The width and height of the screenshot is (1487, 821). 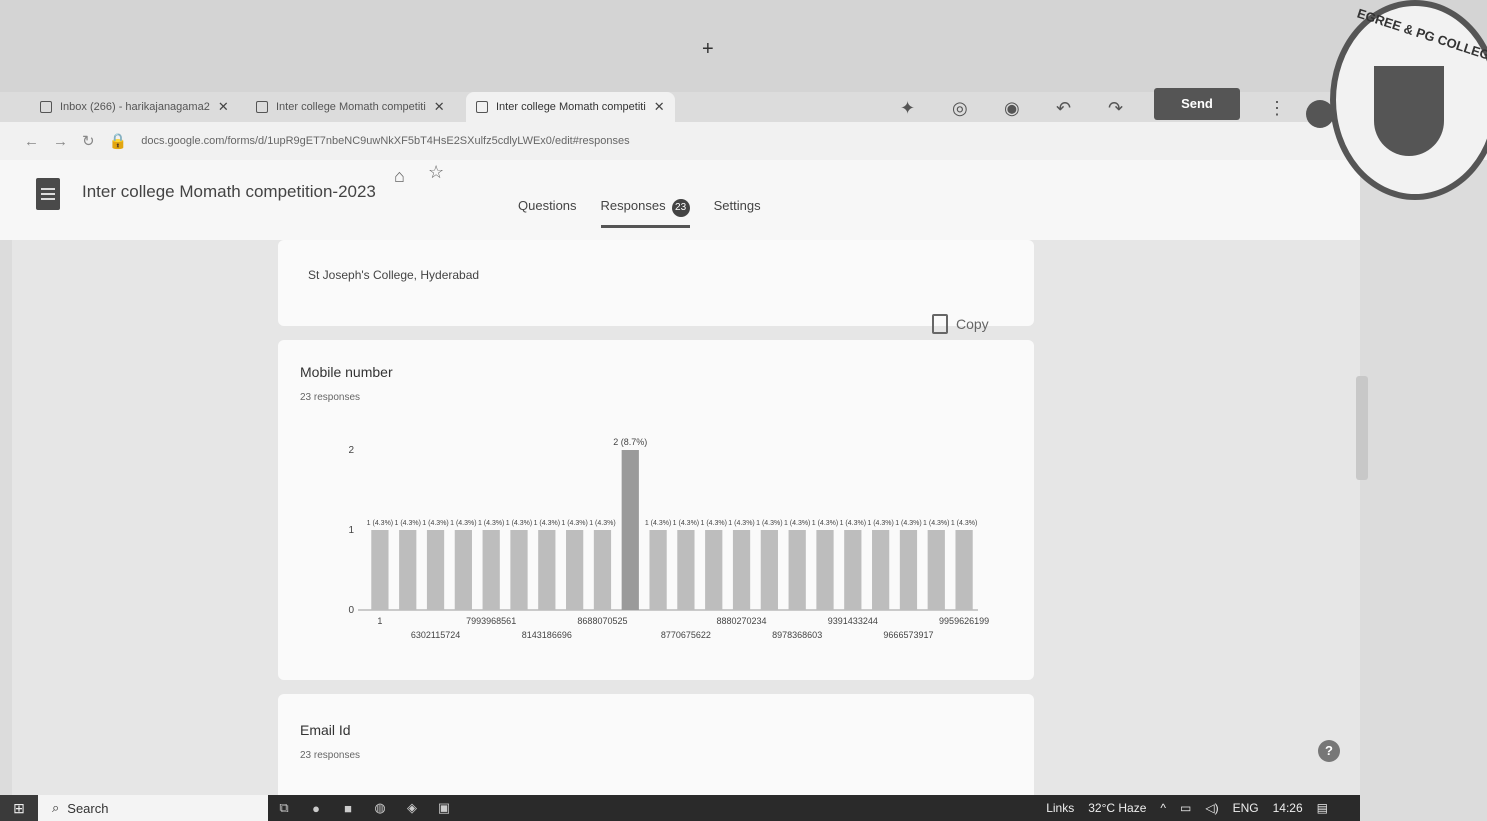 I want to click on browser-tab-gmail: Inbox (266) - harikajanagama2 ✕, so click(x=134, y=107).